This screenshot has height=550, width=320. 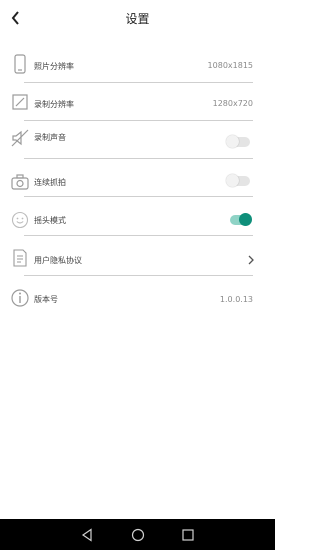 I want to click on header: 设置, so click(x=137, y=19).